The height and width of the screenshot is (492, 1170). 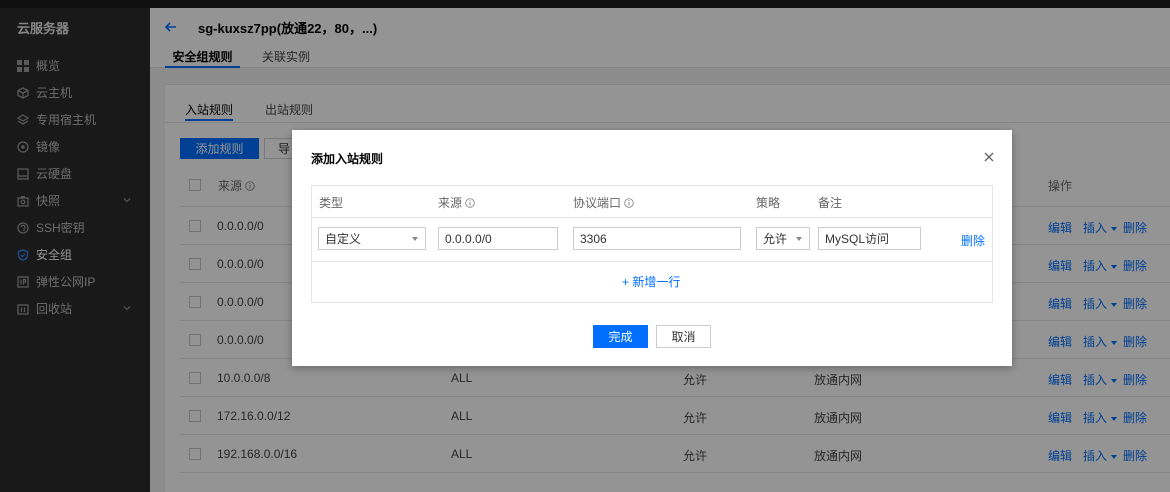 I want to click on column-source: 来源, so click(x=456, y=202).